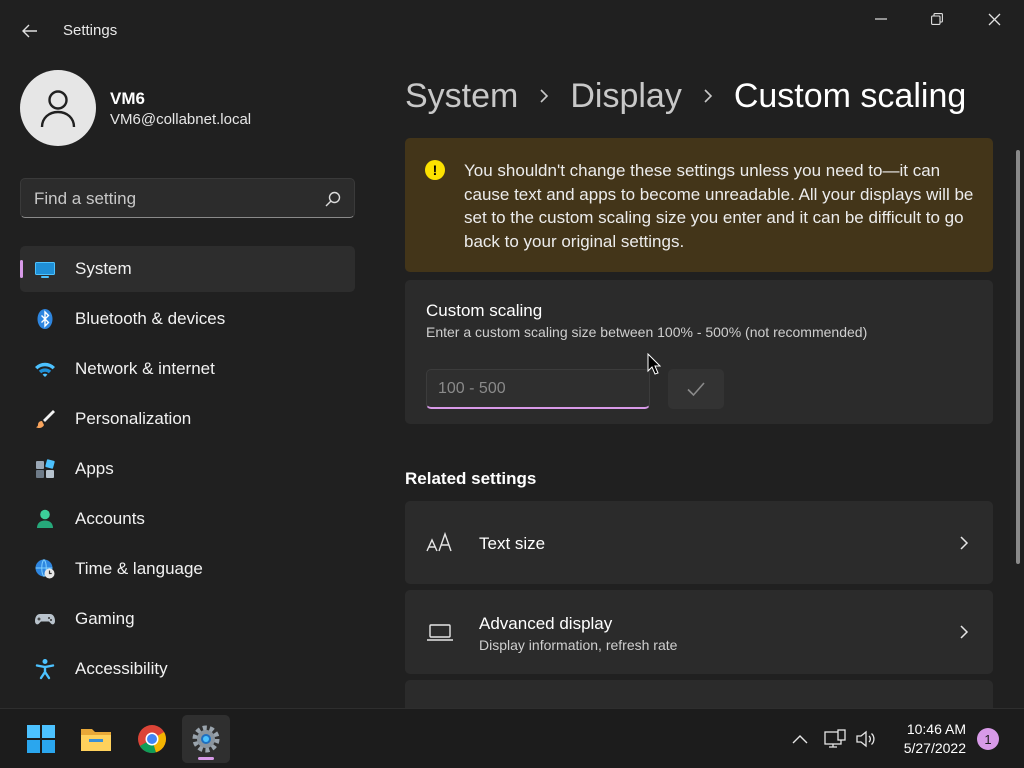  I want to click on sidebar-item-apps: Apps, so click(187, 469).